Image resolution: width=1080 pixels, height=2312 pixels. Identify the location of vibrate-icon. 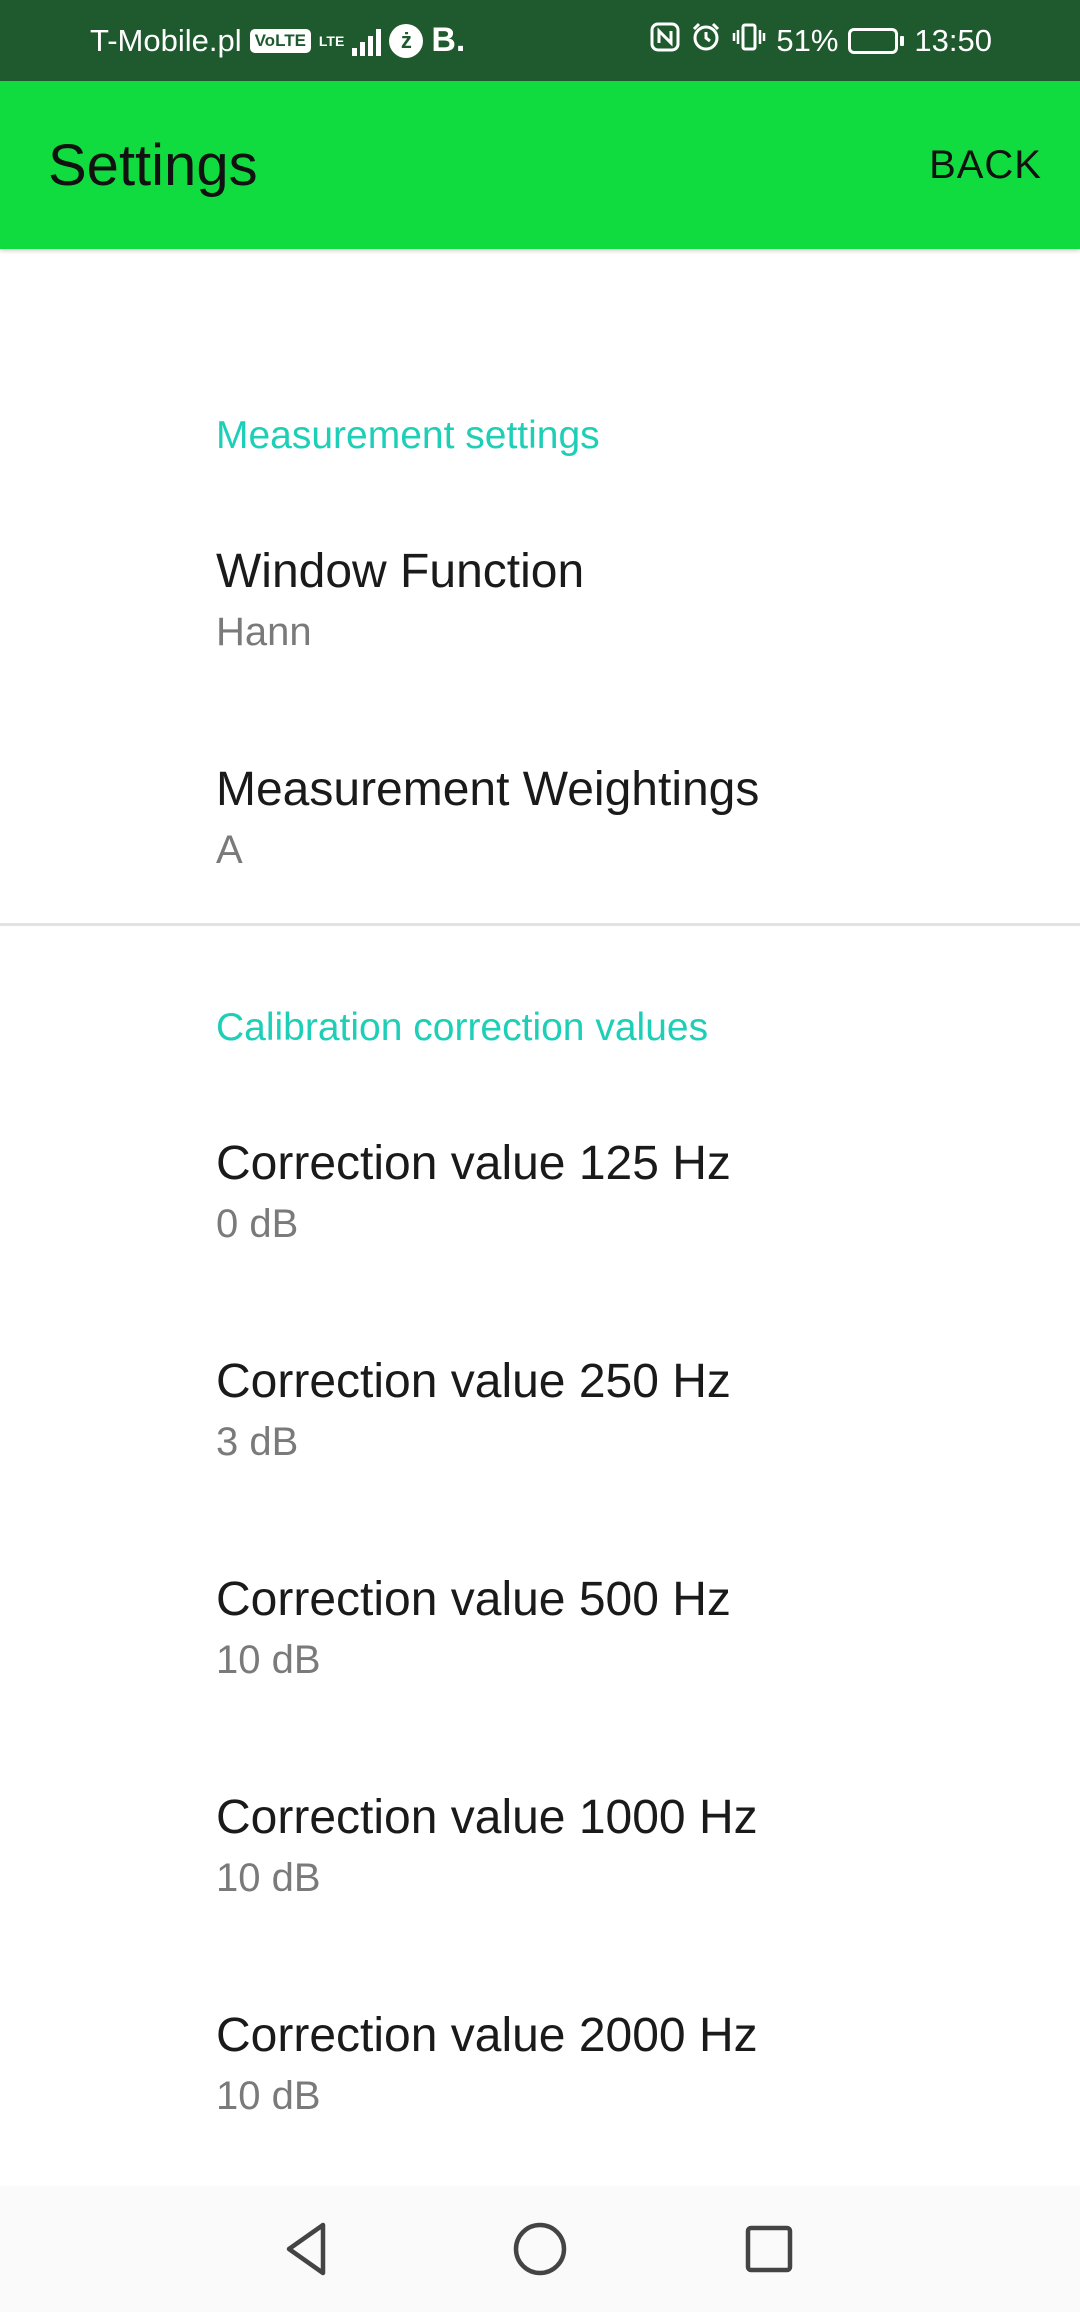
(749, 41).